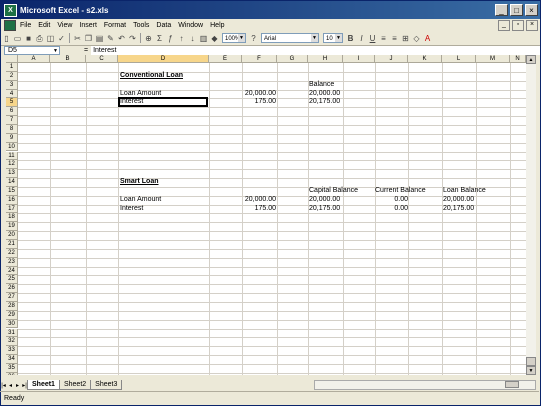 The height and width of the screenshot is (406, 541). What do you see at coordinates (28, 38) in the screenshot?
I see `save-icon: ■` at bounding box center [28, 38].